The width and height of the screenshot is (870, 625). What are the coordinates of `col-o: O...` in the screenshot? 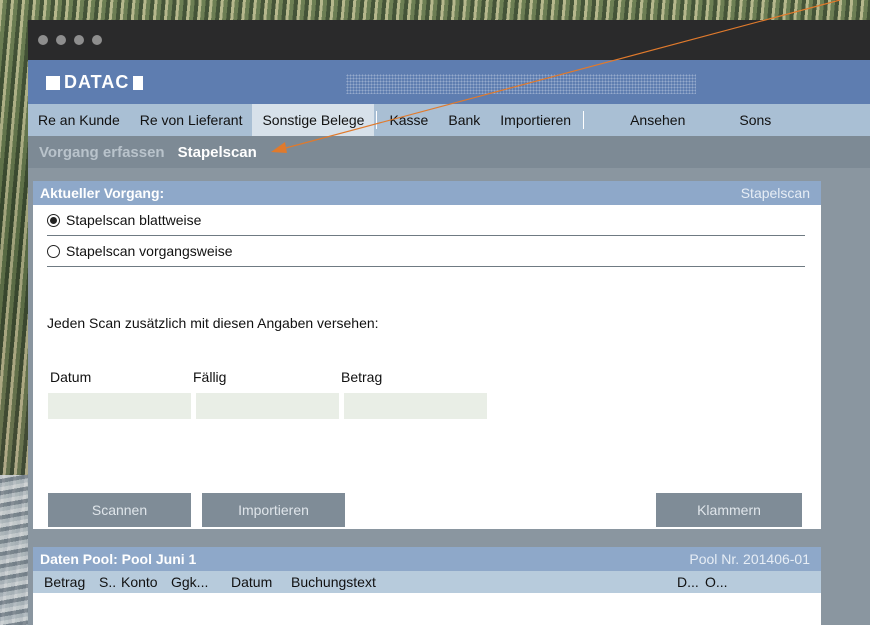 It's located at (720, 582).